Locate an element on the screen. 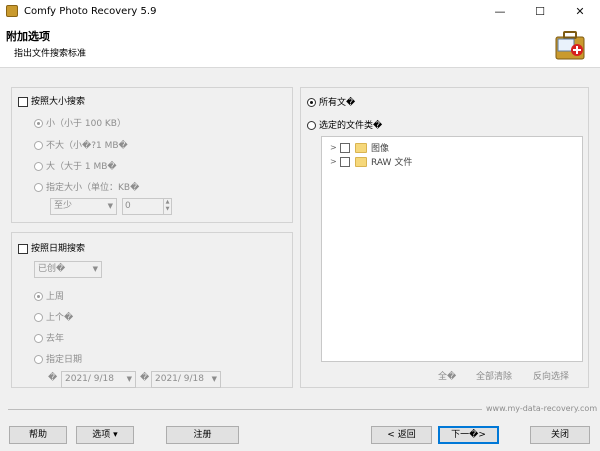  date-option-last-year: 去年 is located at coordinates (49, 337).